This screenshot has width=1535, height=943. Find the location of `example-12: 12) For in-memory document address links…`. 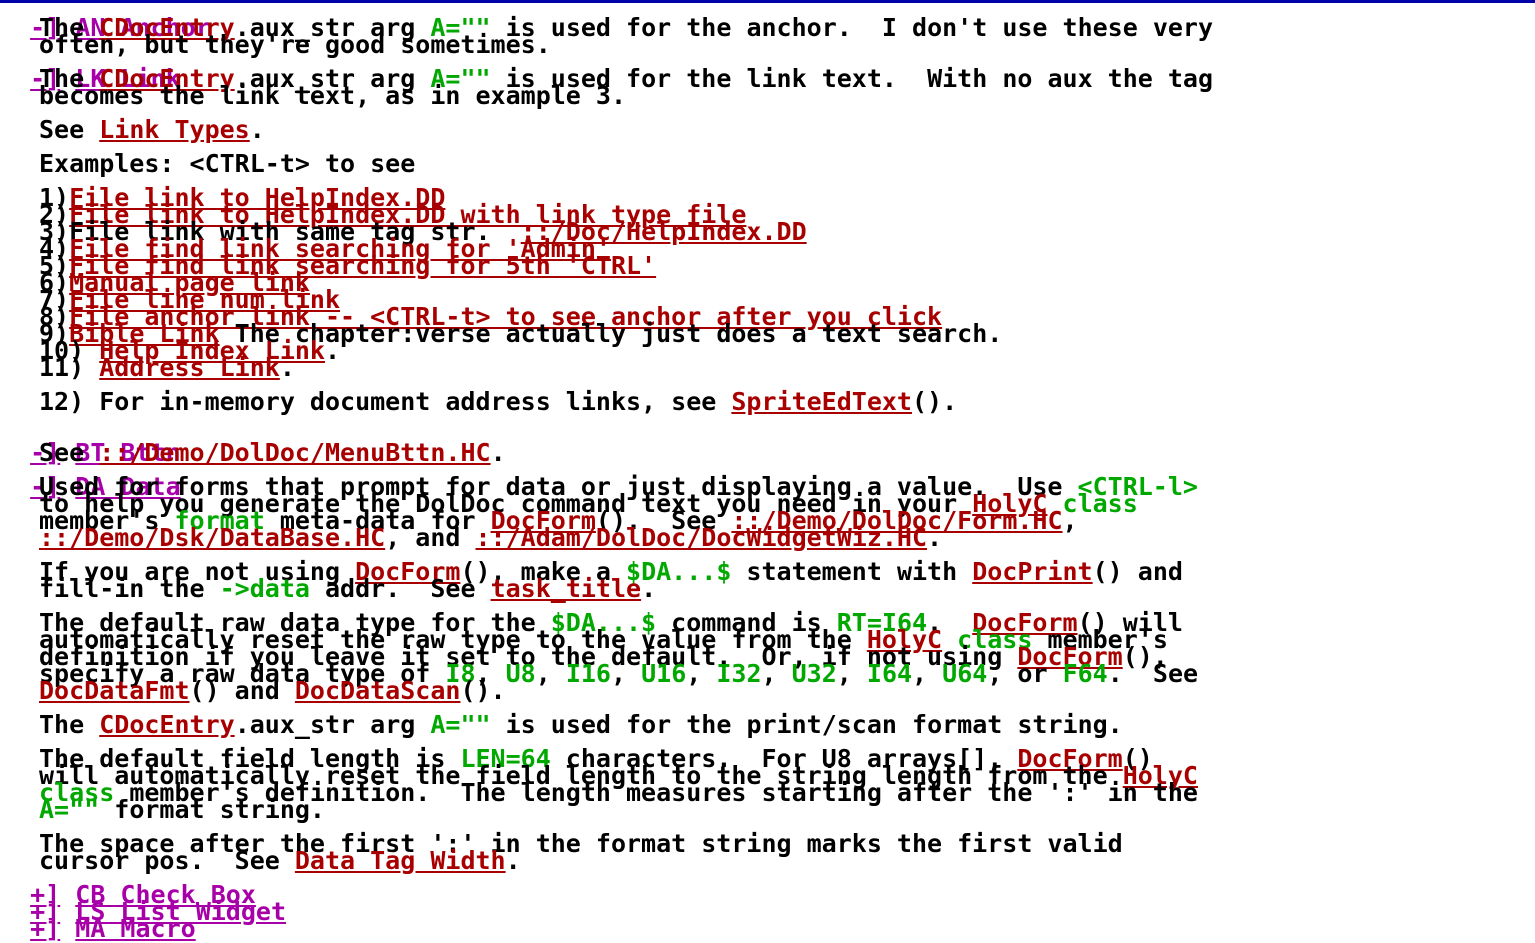

example-12: 12) For in-memory document address links… is located at coordinates (498, 401).